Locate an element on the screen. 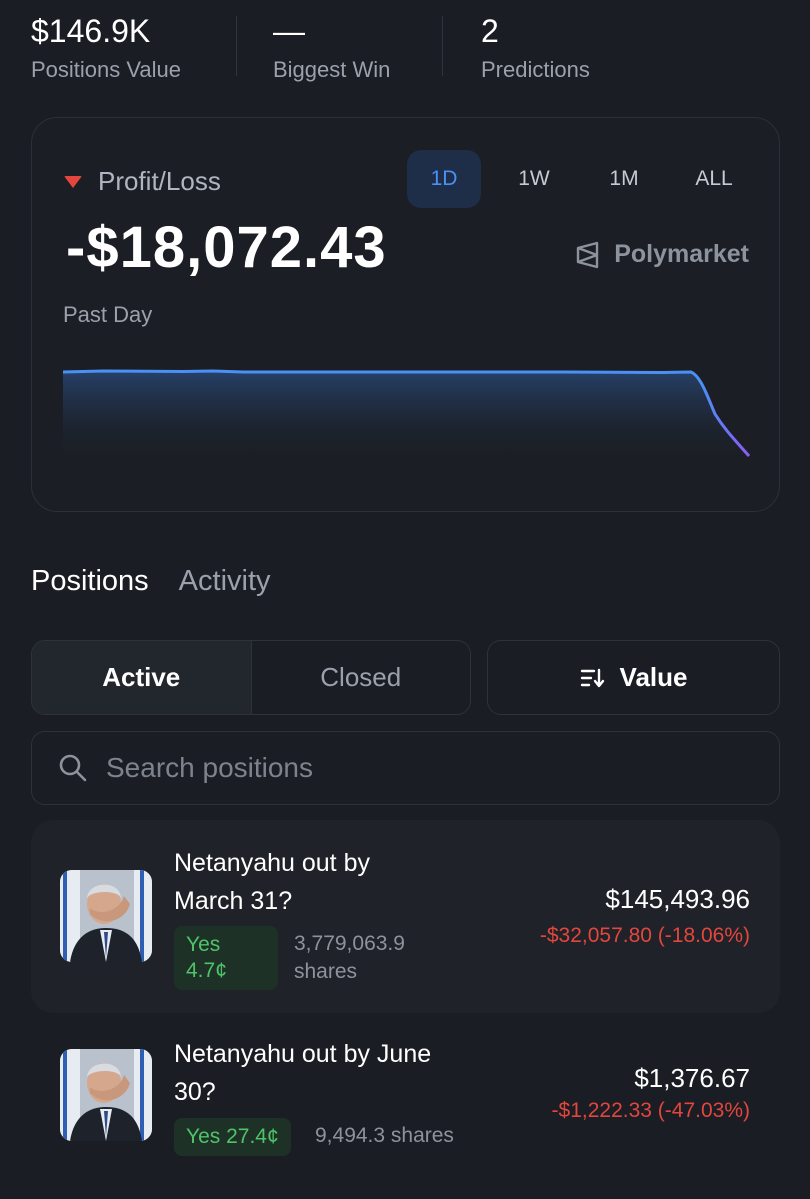  brand-name: Polymarket is located at coordinates (681, 254).